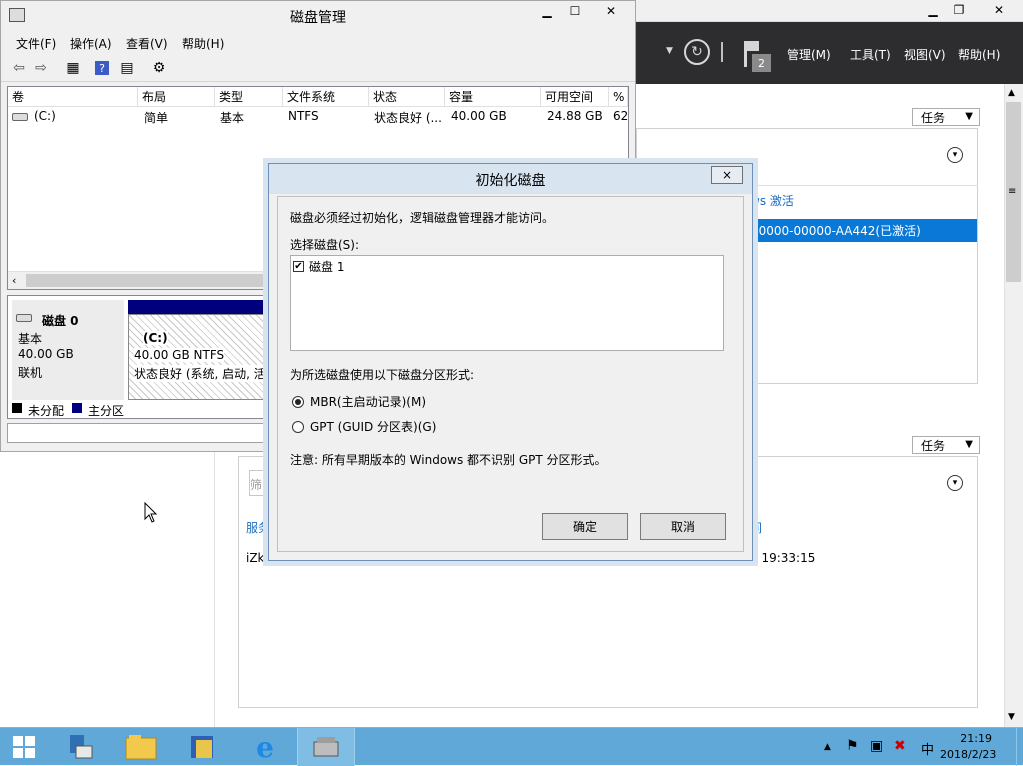  I want to click on console-tree-icon: ▦, so click(73, 68).